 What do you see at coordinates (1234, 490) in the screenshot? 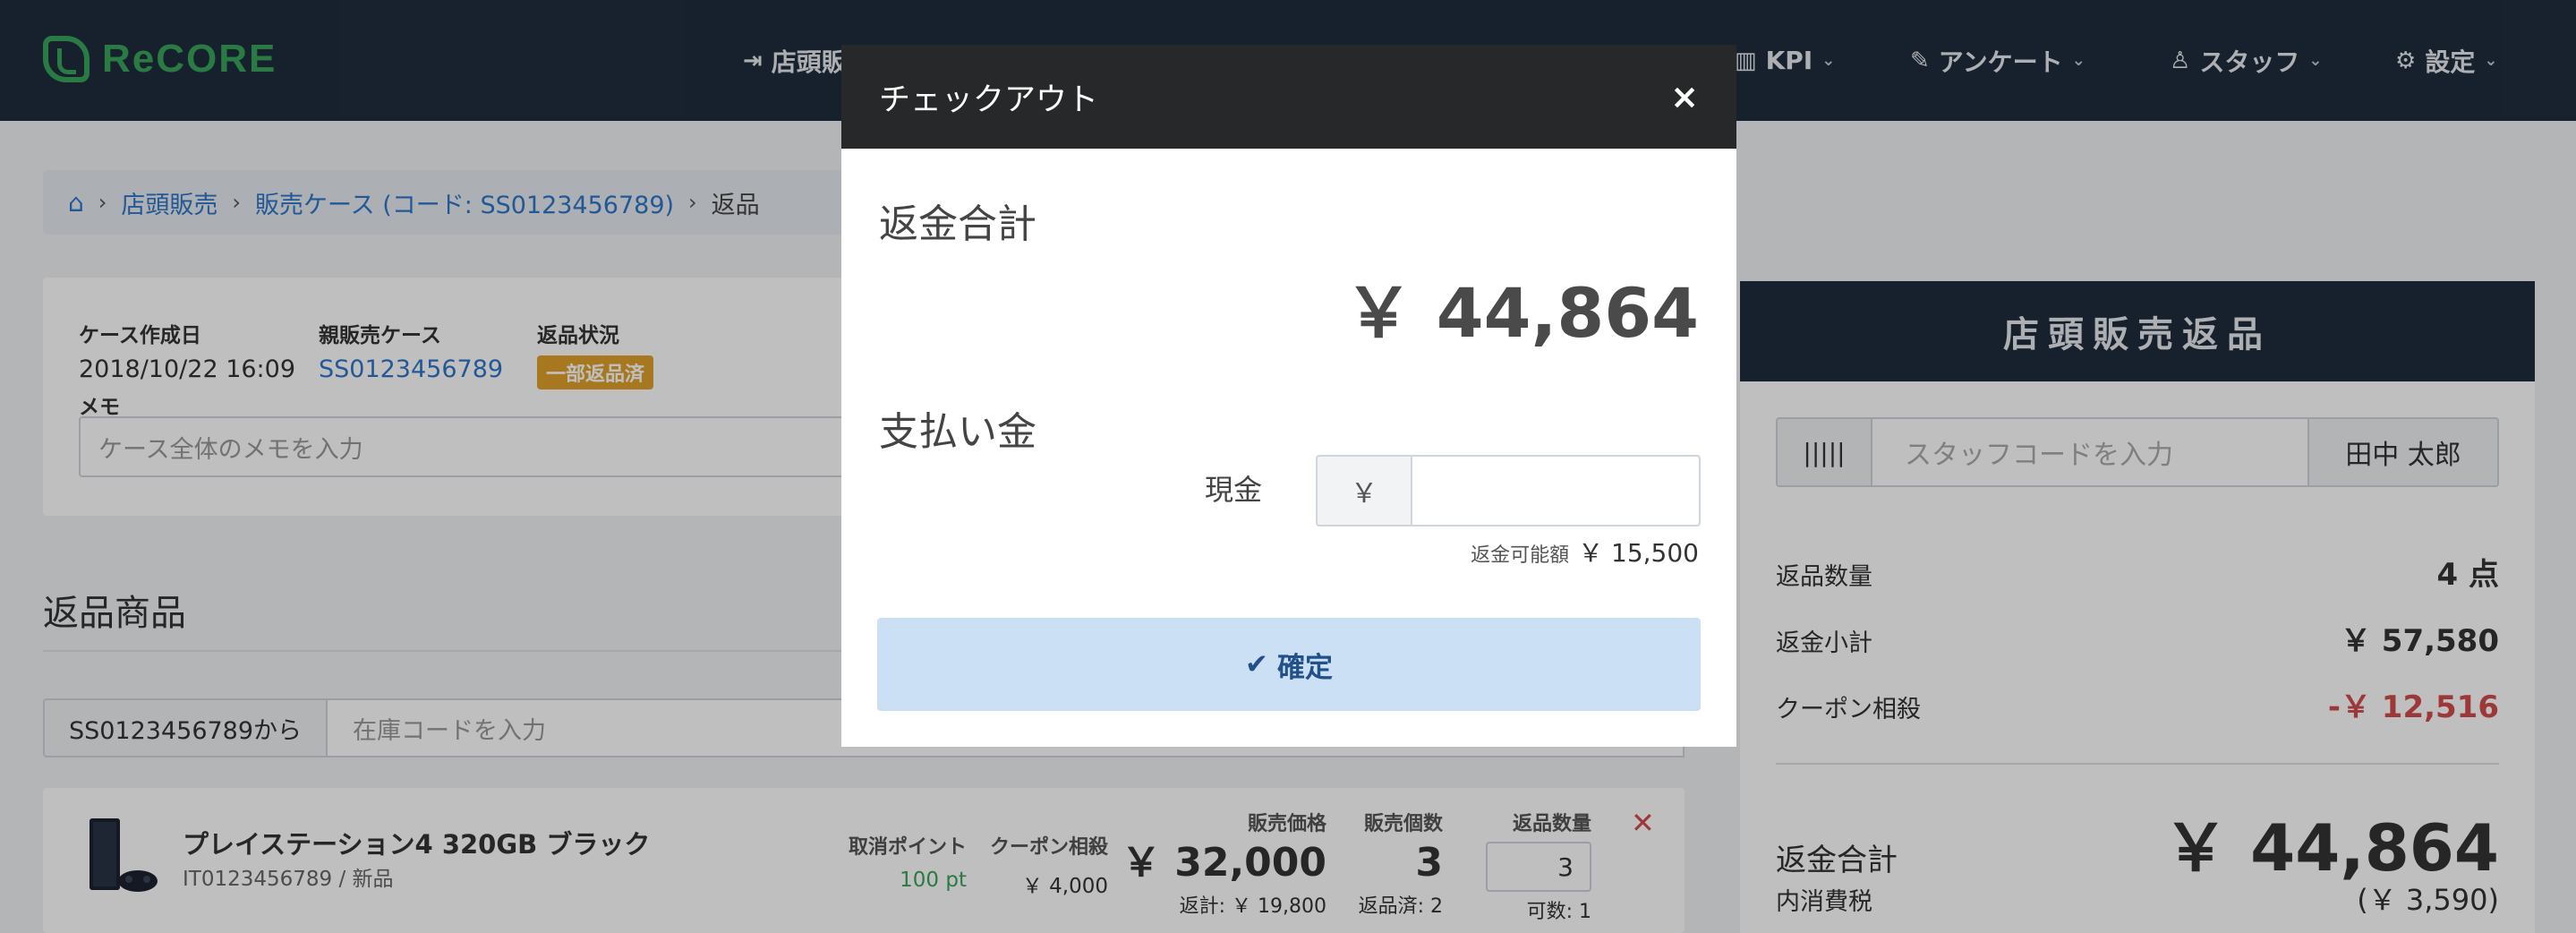
I see `cash-label: 現金` at bounding box center [1234, 490].